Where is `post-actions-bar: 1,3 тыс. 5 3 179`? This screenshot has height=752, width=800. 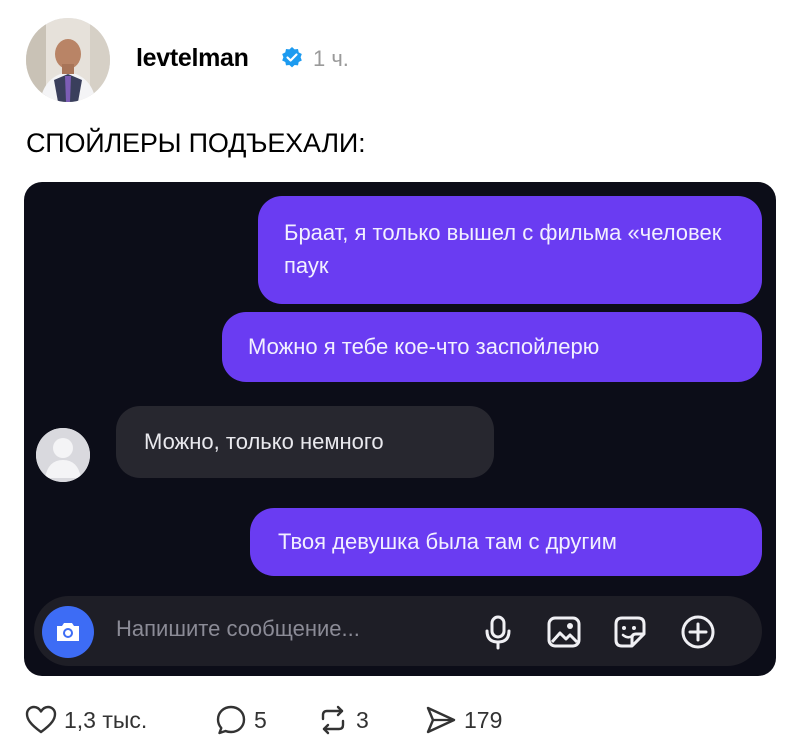 post-actions-bar: 1,3 тыс. 5 3 179 is located at coordinates (400, 721).